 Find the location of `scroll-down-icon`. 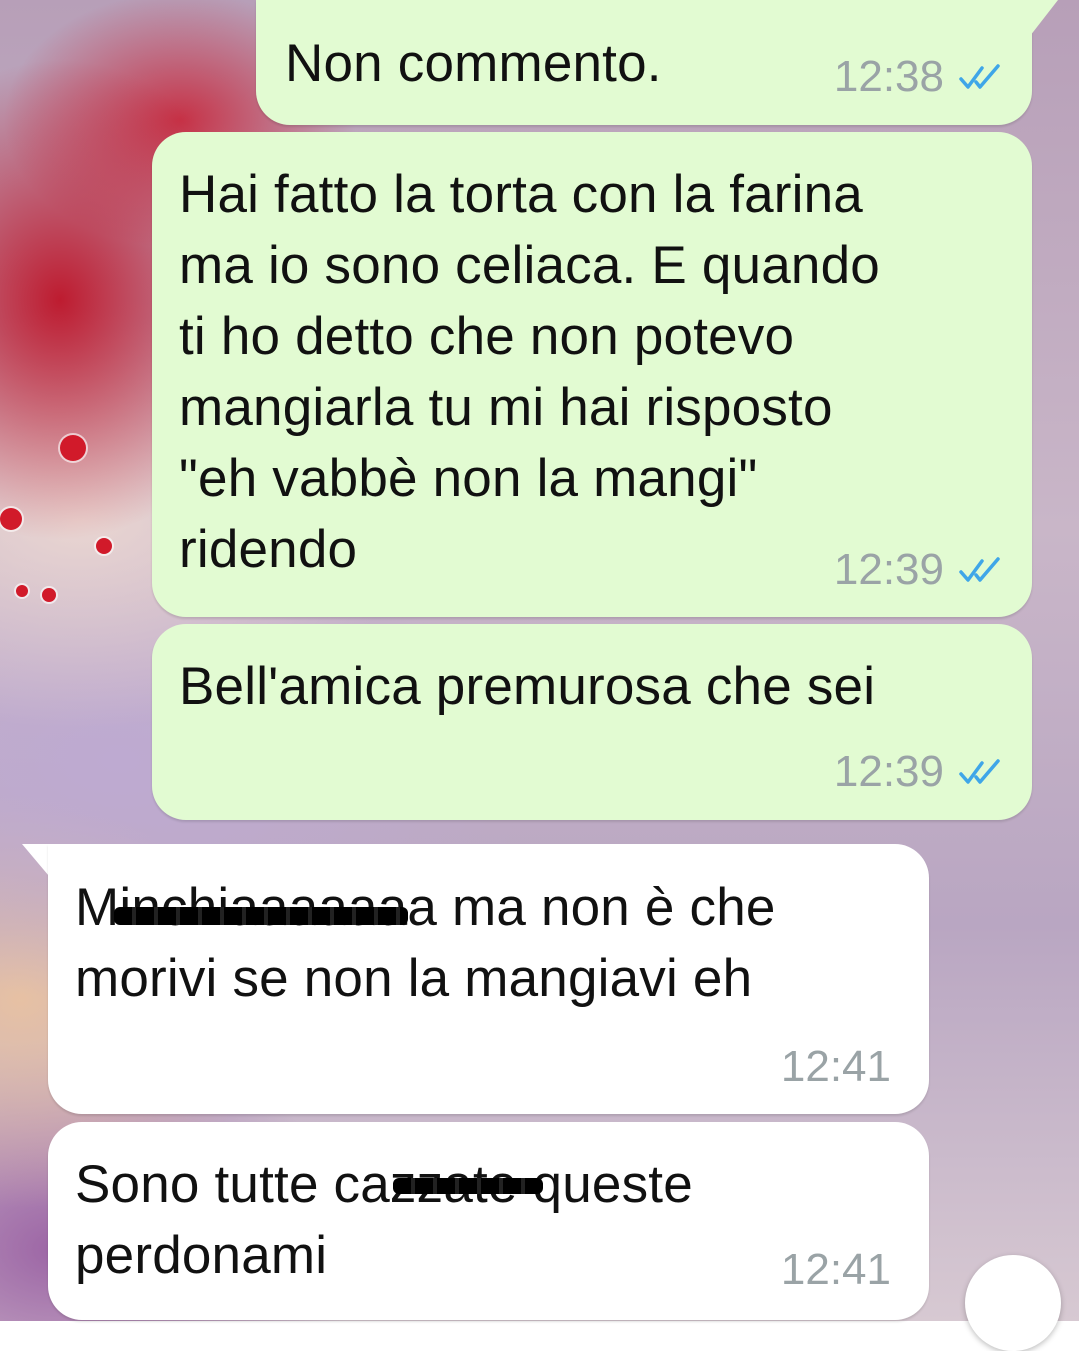

scroll-down-icon is located at coordinates (1013, 1303).